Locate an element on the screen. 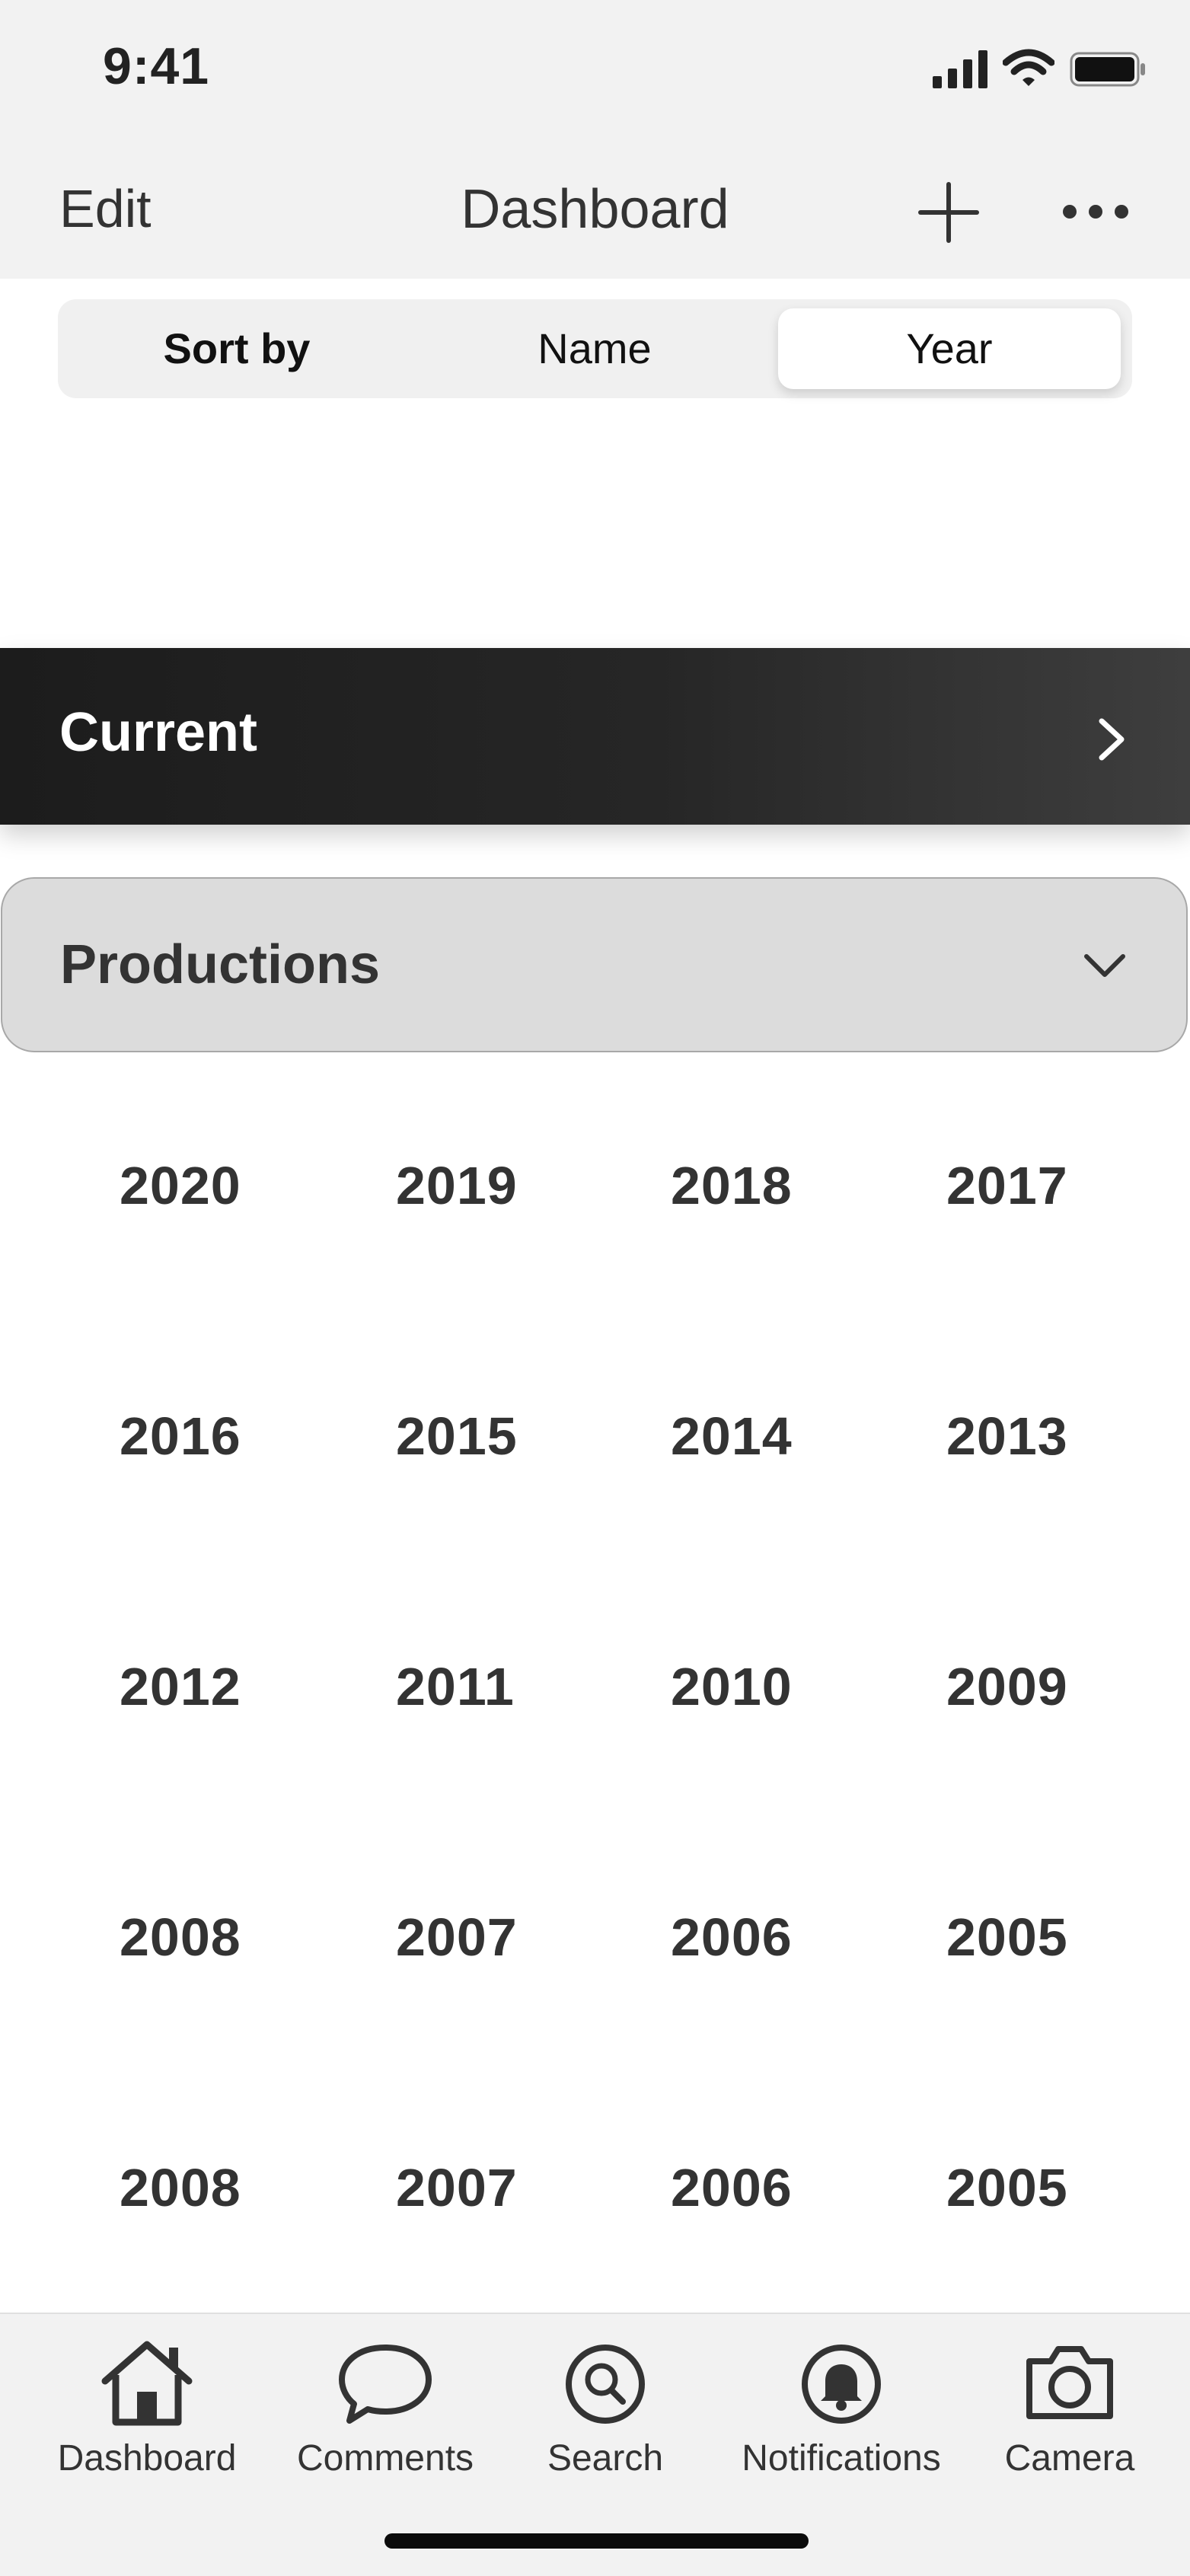 The width and height of the screenshot is (1190, 2576). year-item: 2009 is located at coordinates (1007, 1686).